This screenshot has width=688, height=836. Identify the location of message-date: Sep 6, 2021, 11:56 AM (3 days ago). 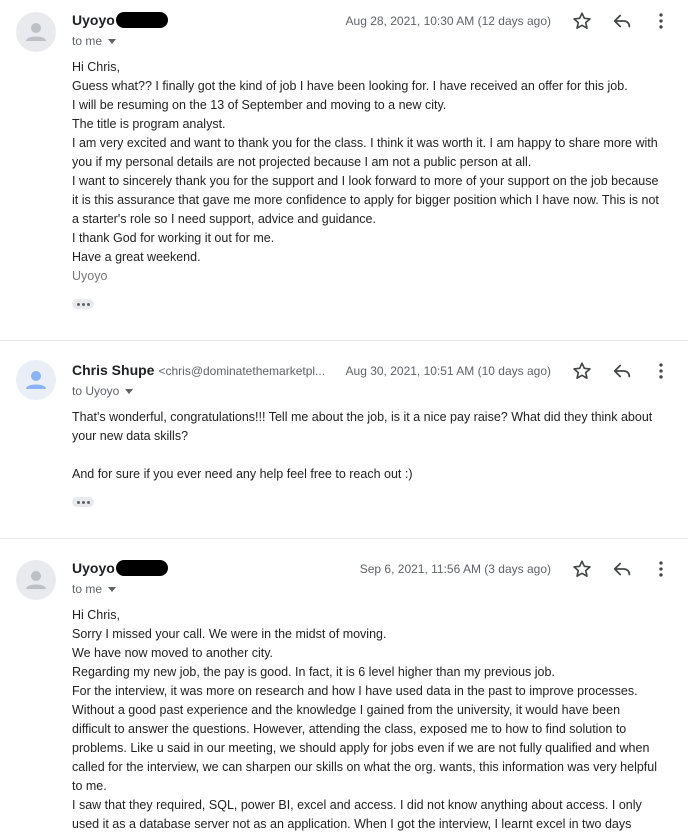
(455, 569).